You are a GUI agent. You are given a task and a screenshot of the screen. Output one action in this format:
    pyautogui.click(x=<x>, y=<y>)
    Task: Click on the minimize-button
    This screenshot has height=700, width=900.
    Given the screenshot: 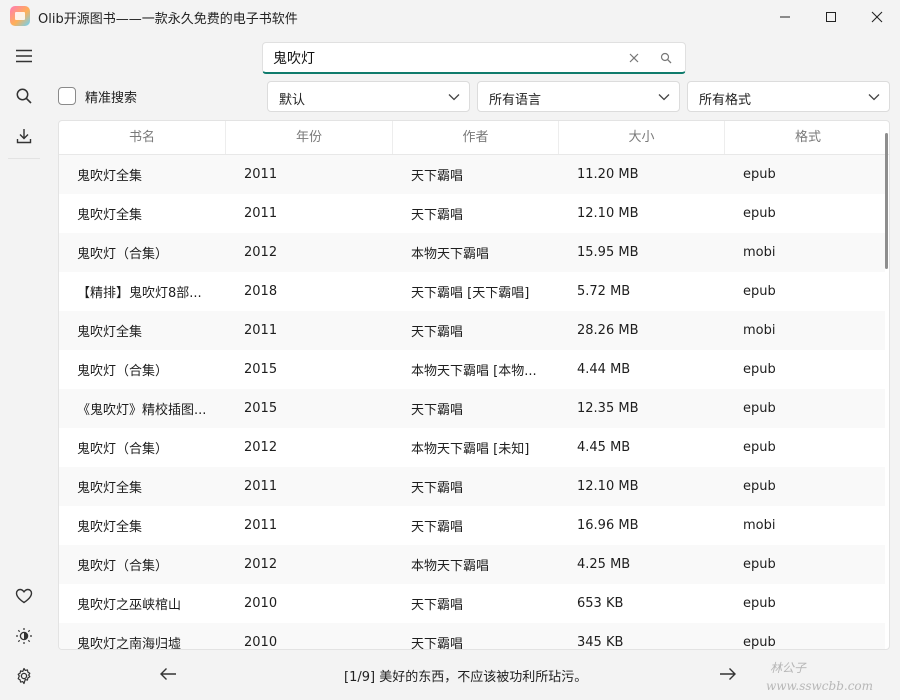 What is the action you would take?
    pyautogui.click(x=785, y=17)
    